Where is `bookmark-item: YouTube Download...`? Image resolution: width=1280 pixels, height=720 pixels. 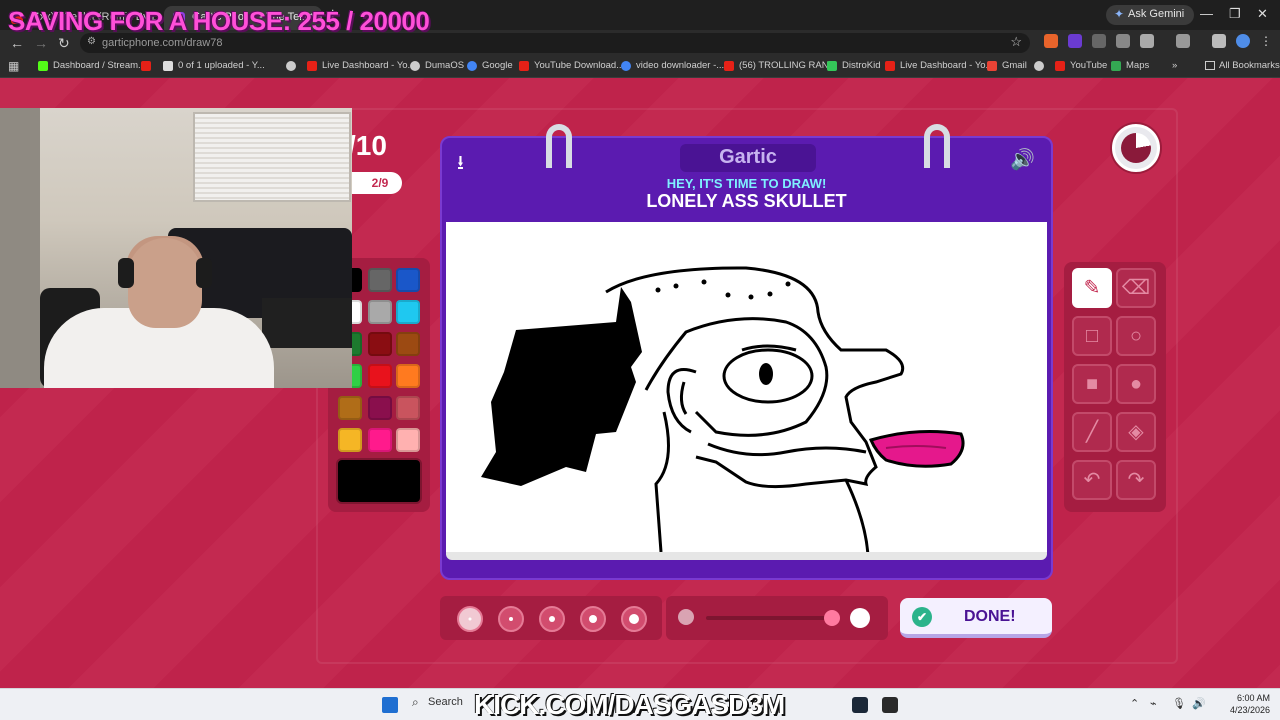 bookmark-item: YouTube Download... is located at coordinates (571, 65).